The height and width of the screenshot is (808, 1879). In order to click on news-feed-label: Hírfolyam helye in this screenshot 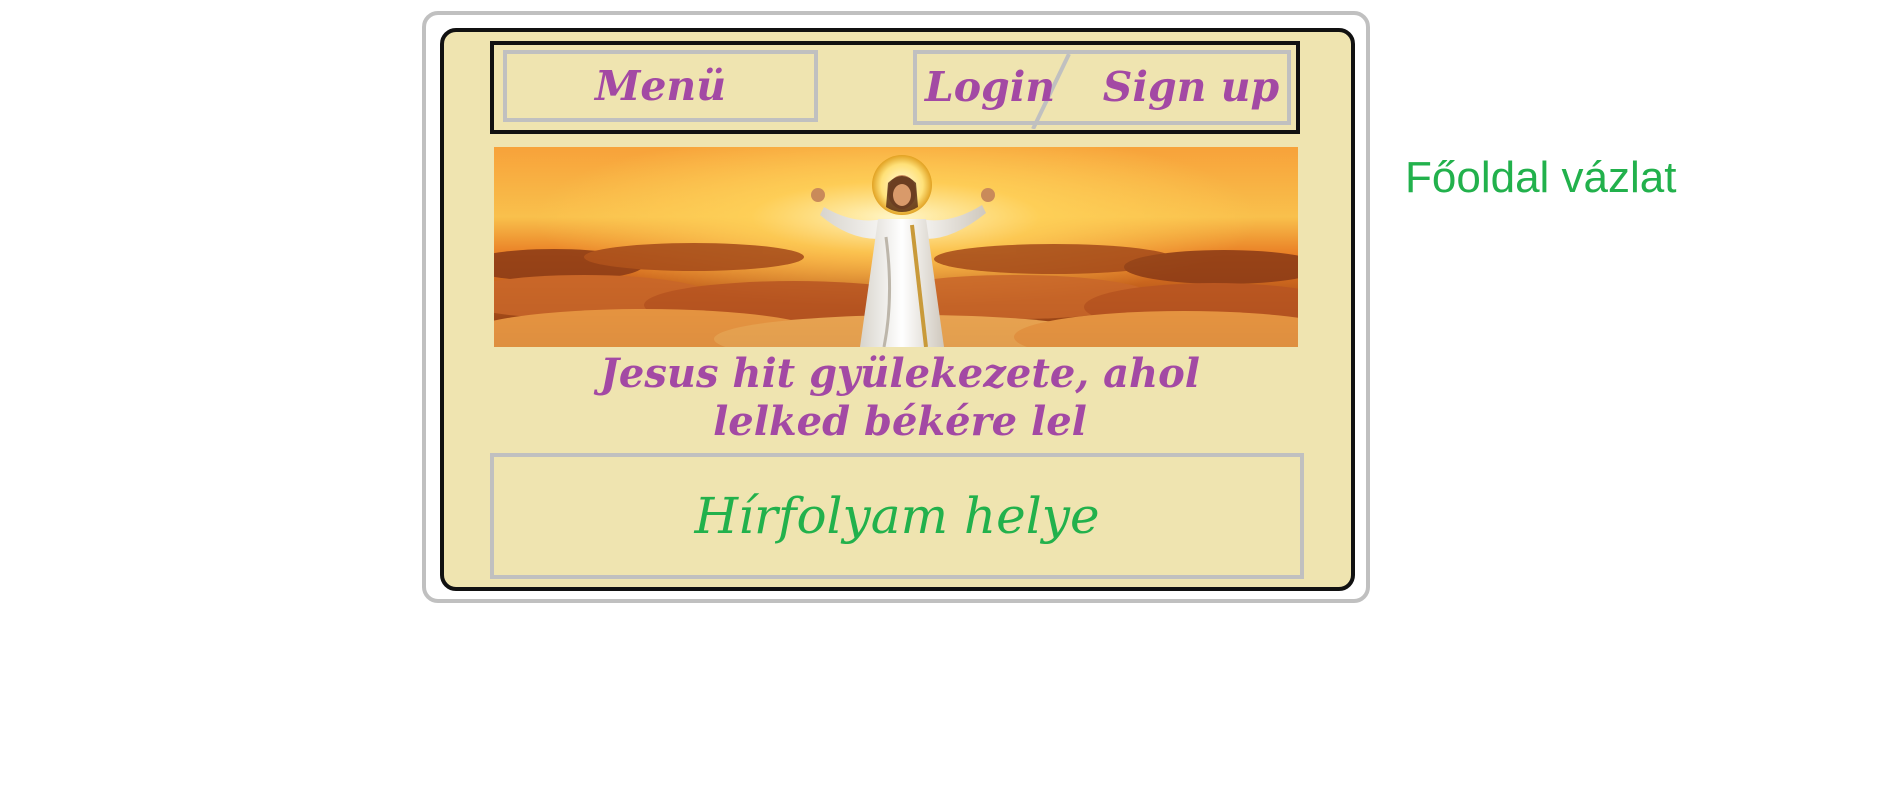, I will do `click(897, 516)`.